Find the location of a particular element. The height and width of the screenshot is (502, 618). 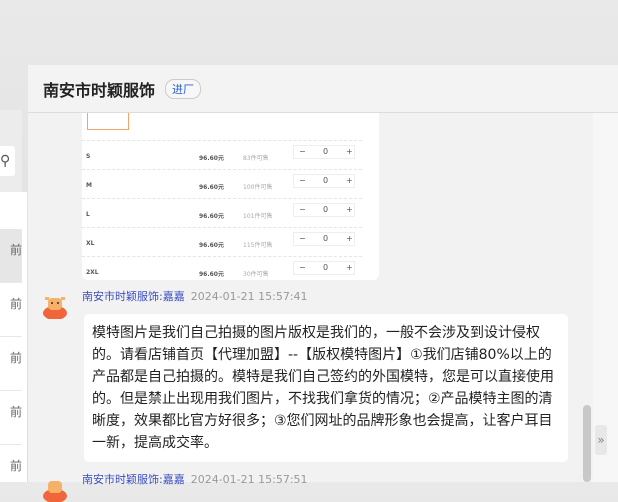

size-label: 2XL is located at coordinates (92, 272).